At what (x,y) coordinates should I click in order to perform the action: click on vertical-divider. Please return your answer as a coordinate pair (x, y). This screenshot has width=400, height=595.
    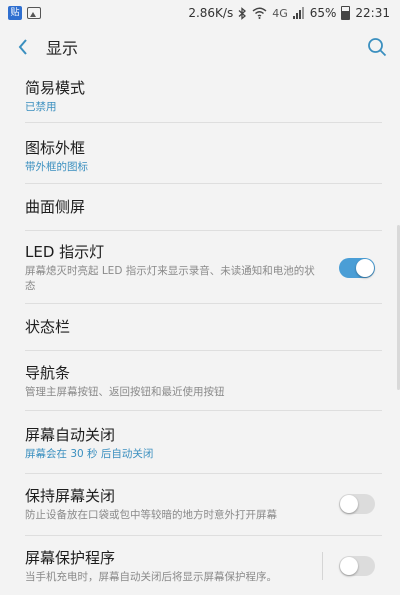
    Looking at the image, I should click on (322, 566).